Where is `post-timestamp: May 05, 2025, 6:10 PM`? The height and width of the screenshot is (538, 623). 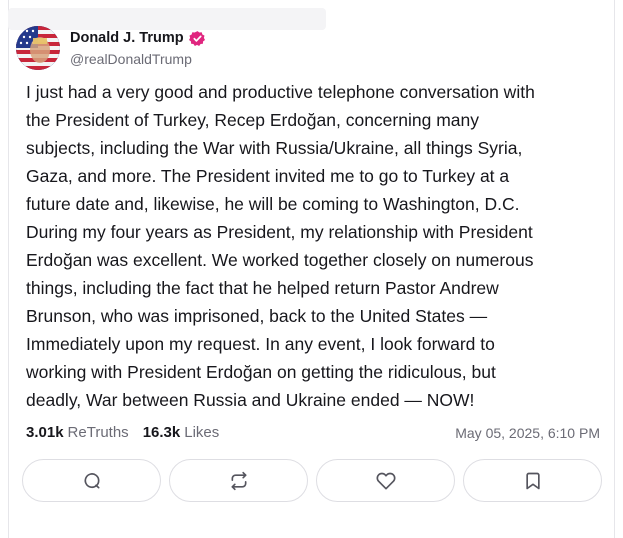
post-timestamp: May 05, 2025, 6:10 PM is located at coordinates (527, 433).